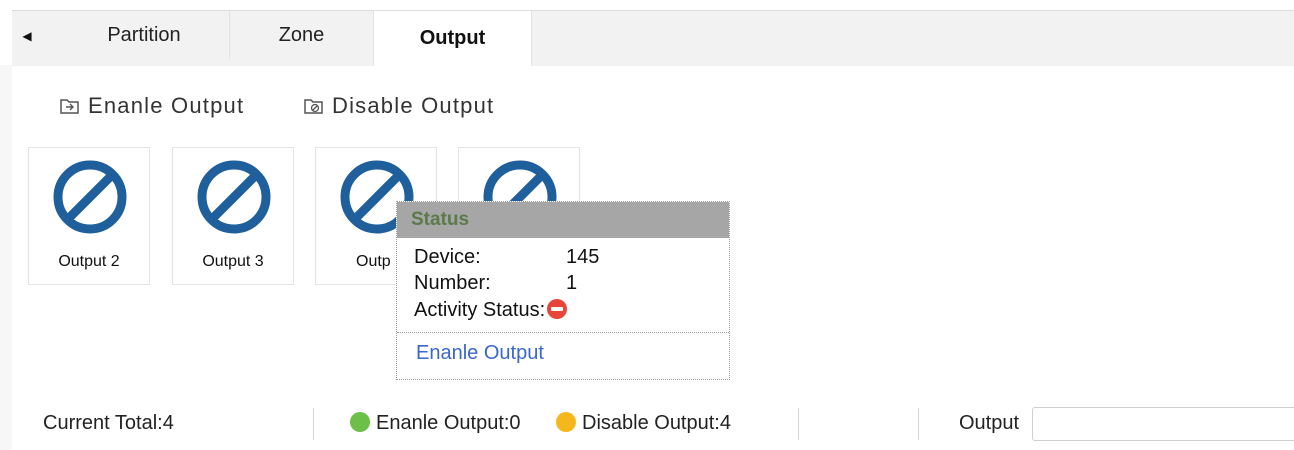 The image size is (1294, 450). I want to click on tab-zone-label: Zone, so click(301, 34).